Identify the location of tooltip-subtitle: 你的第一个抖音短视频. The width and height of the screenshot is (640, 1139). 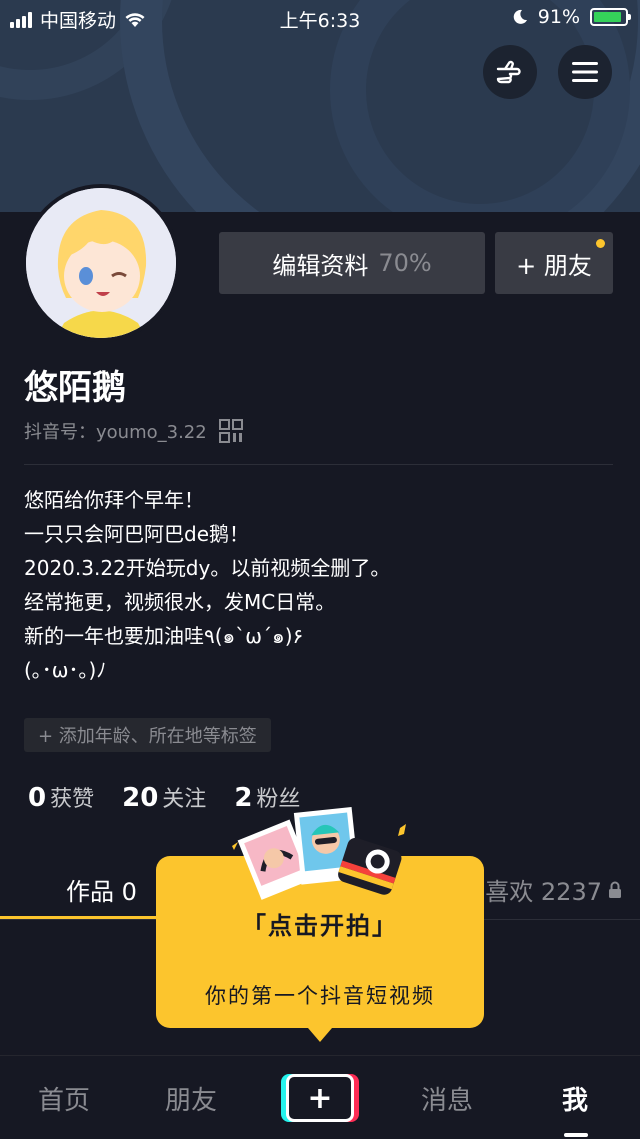
(320, 996).